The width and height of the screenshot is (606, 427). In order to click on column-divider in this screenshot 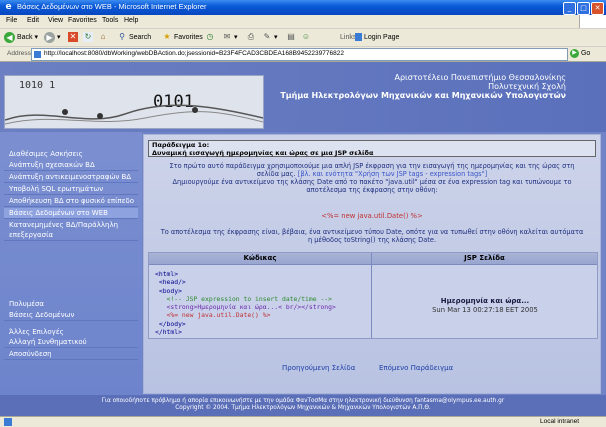, I will do `click(371, 301)`.